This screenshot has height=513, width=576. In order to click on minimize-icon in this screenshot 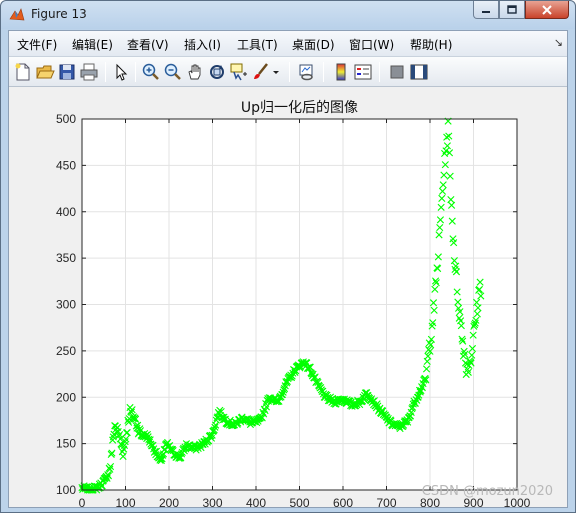, I will do `click(486, 11)`.